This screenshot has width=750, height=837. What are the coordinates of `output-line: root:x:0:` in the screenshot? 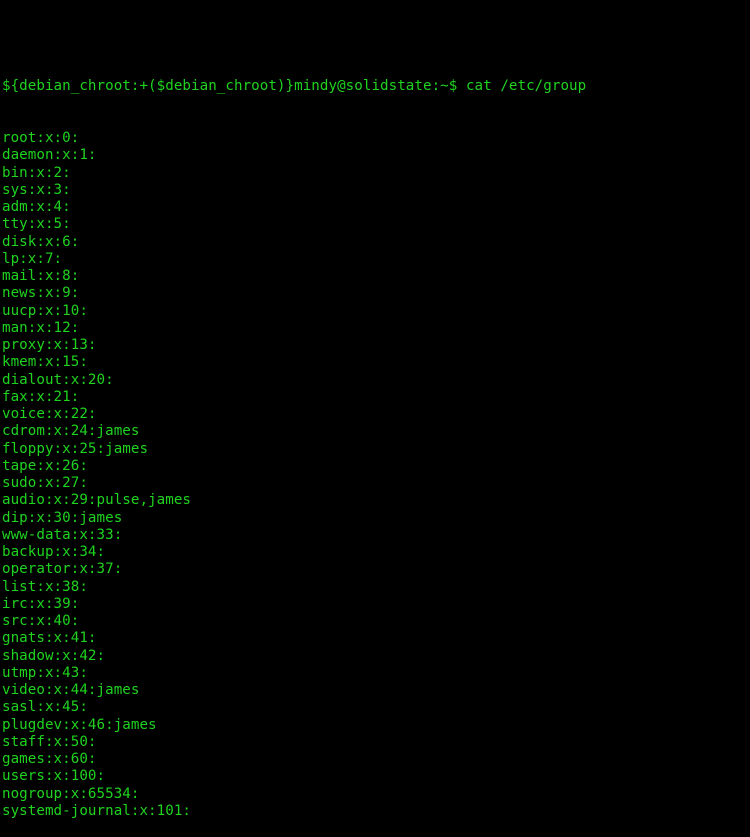 It's located at (41, 138).